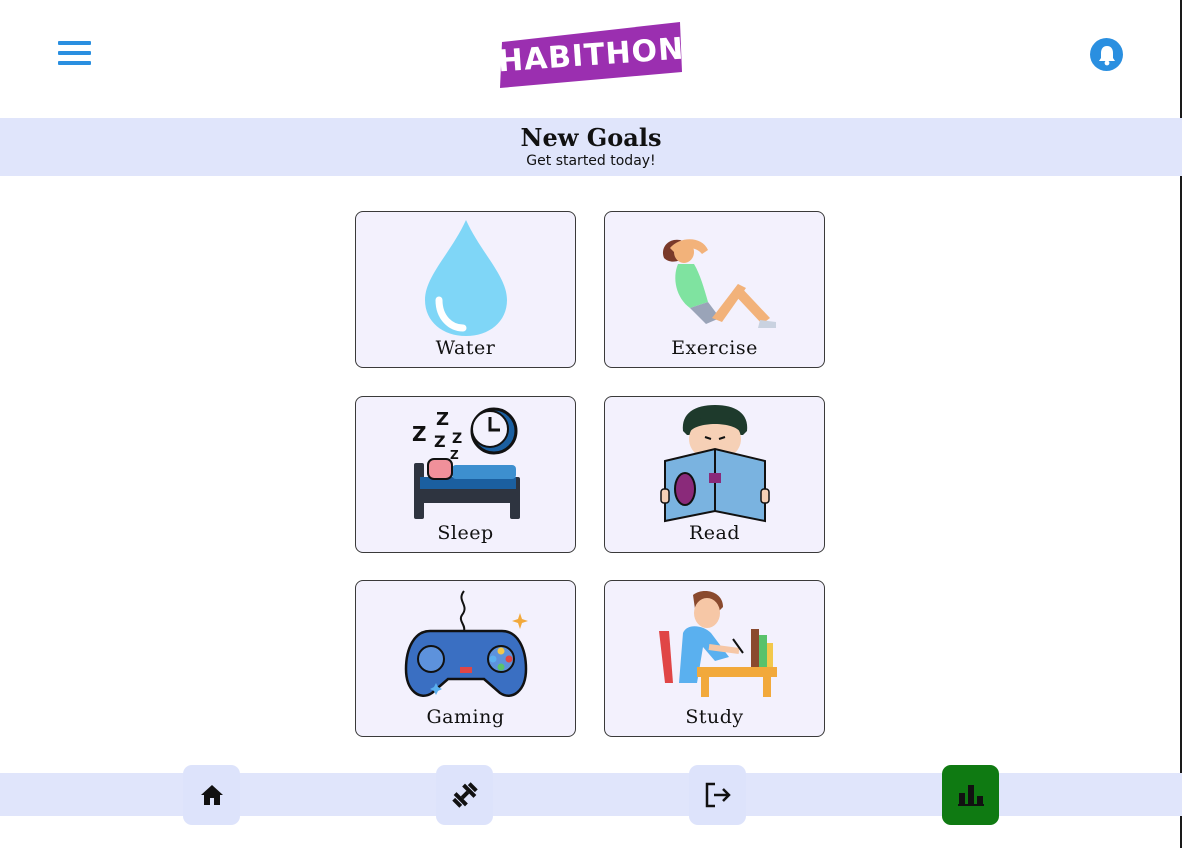 The image size is (1182, 848). What do you see at coordinates (591, 137) in the screenshot?
I see `page-title: New Goals` at bounding box center [591, 137].